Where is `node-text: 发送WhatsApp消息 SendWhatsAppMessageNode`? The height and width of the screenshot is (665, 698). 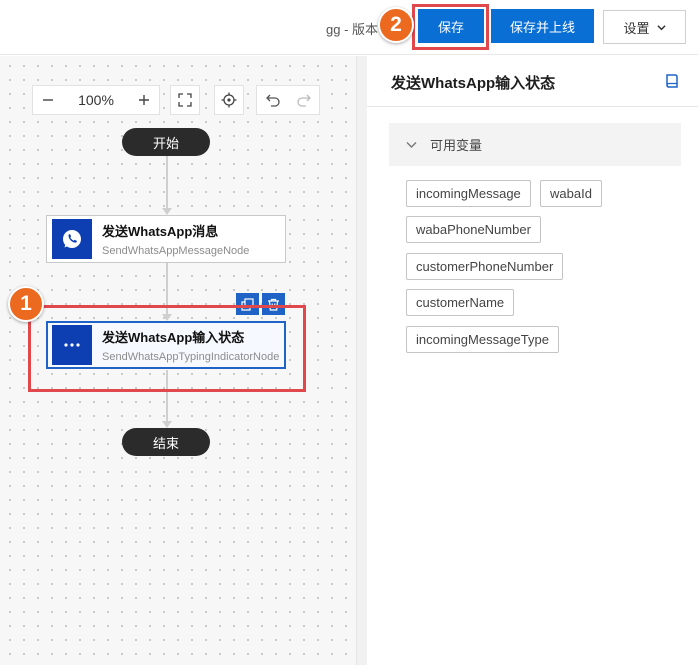
node-text: 发送WhatsApp消息 SendWhatsAppMessageNode is located at coordinates (193, 239).